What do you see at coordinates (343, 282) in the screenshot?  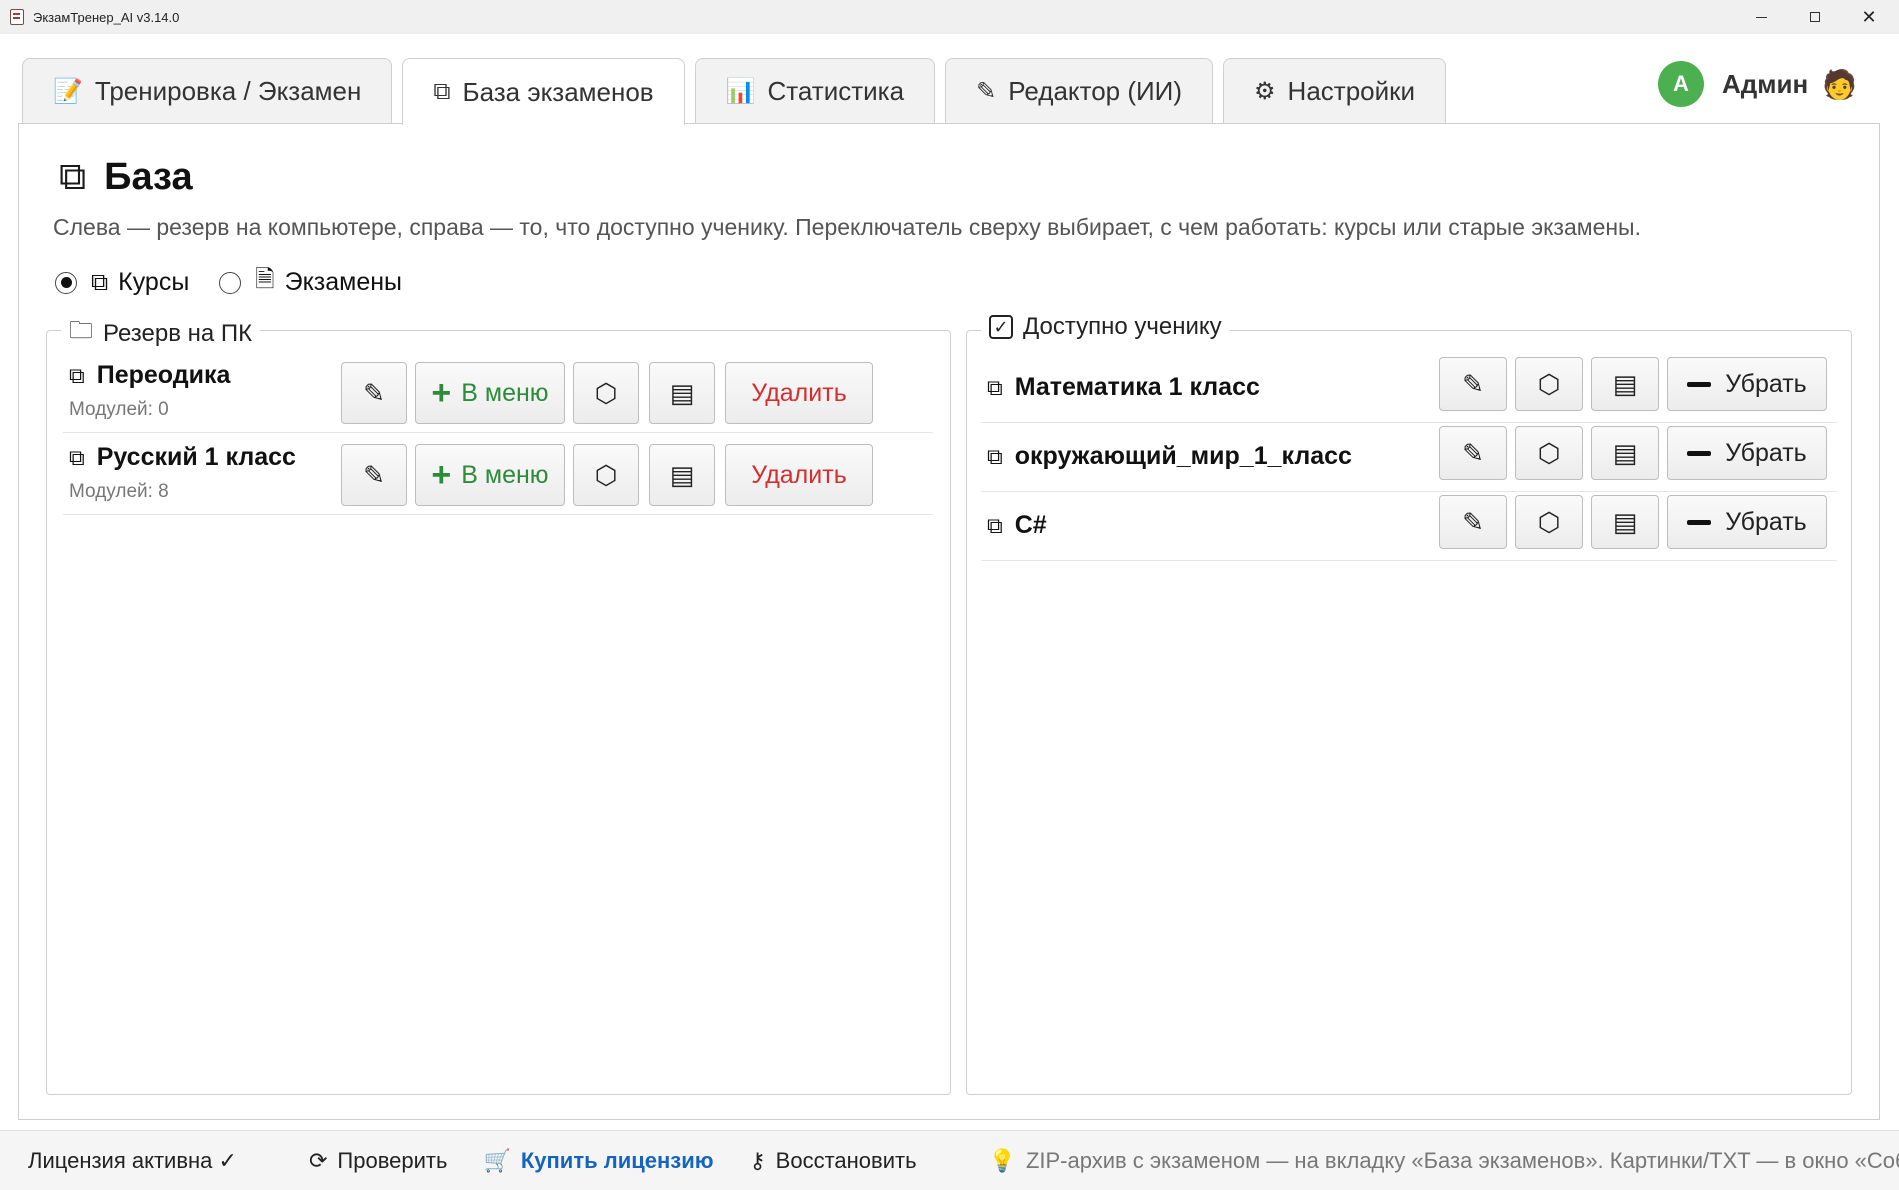 I see `radio-label: Экзамены` at bounding box center [343, 282].